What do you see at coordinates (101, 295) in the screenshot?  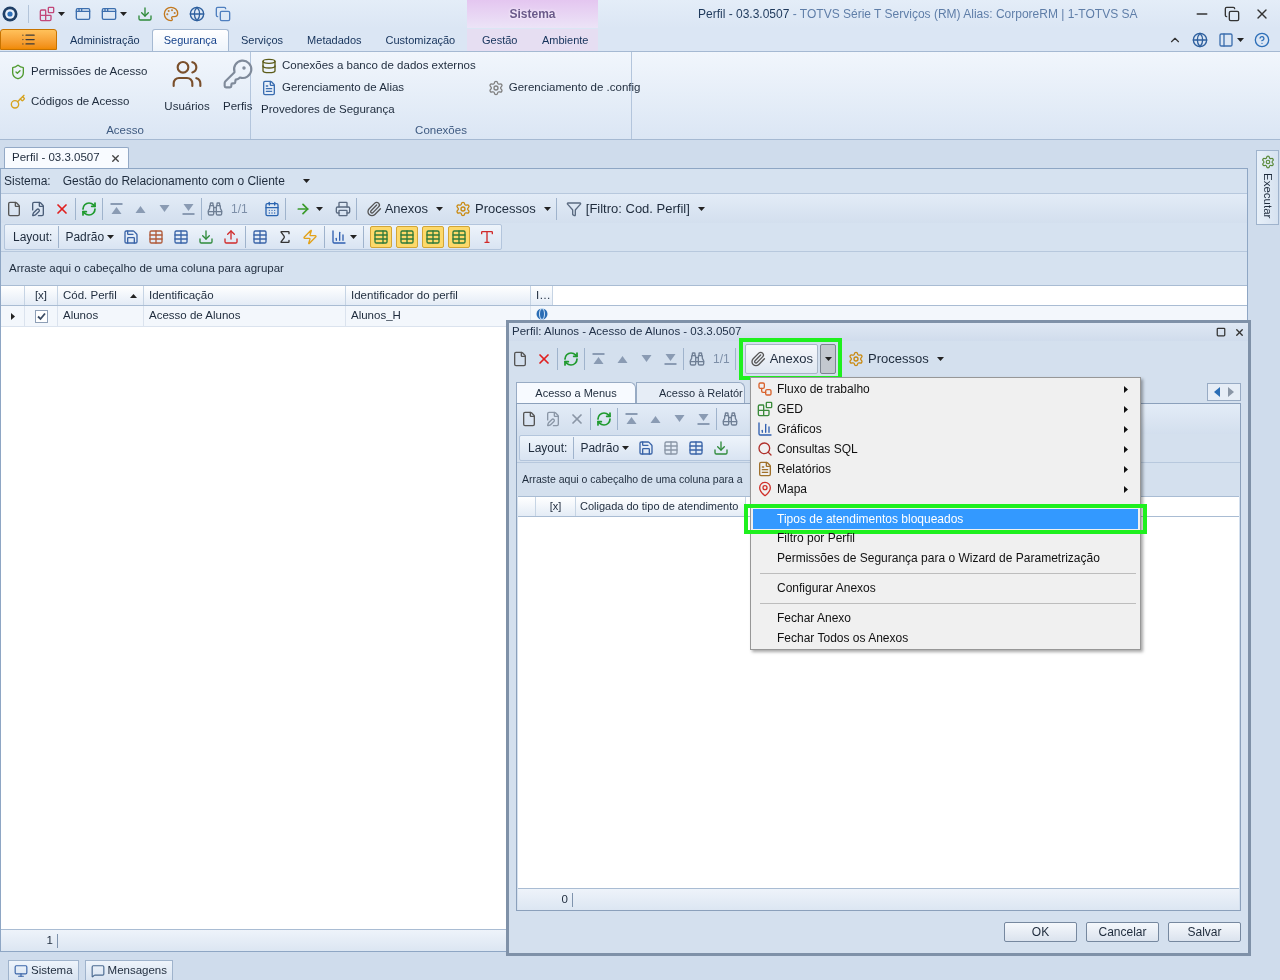 I see `column-header: Cód. Perfil` at bounding box center [101, 295].